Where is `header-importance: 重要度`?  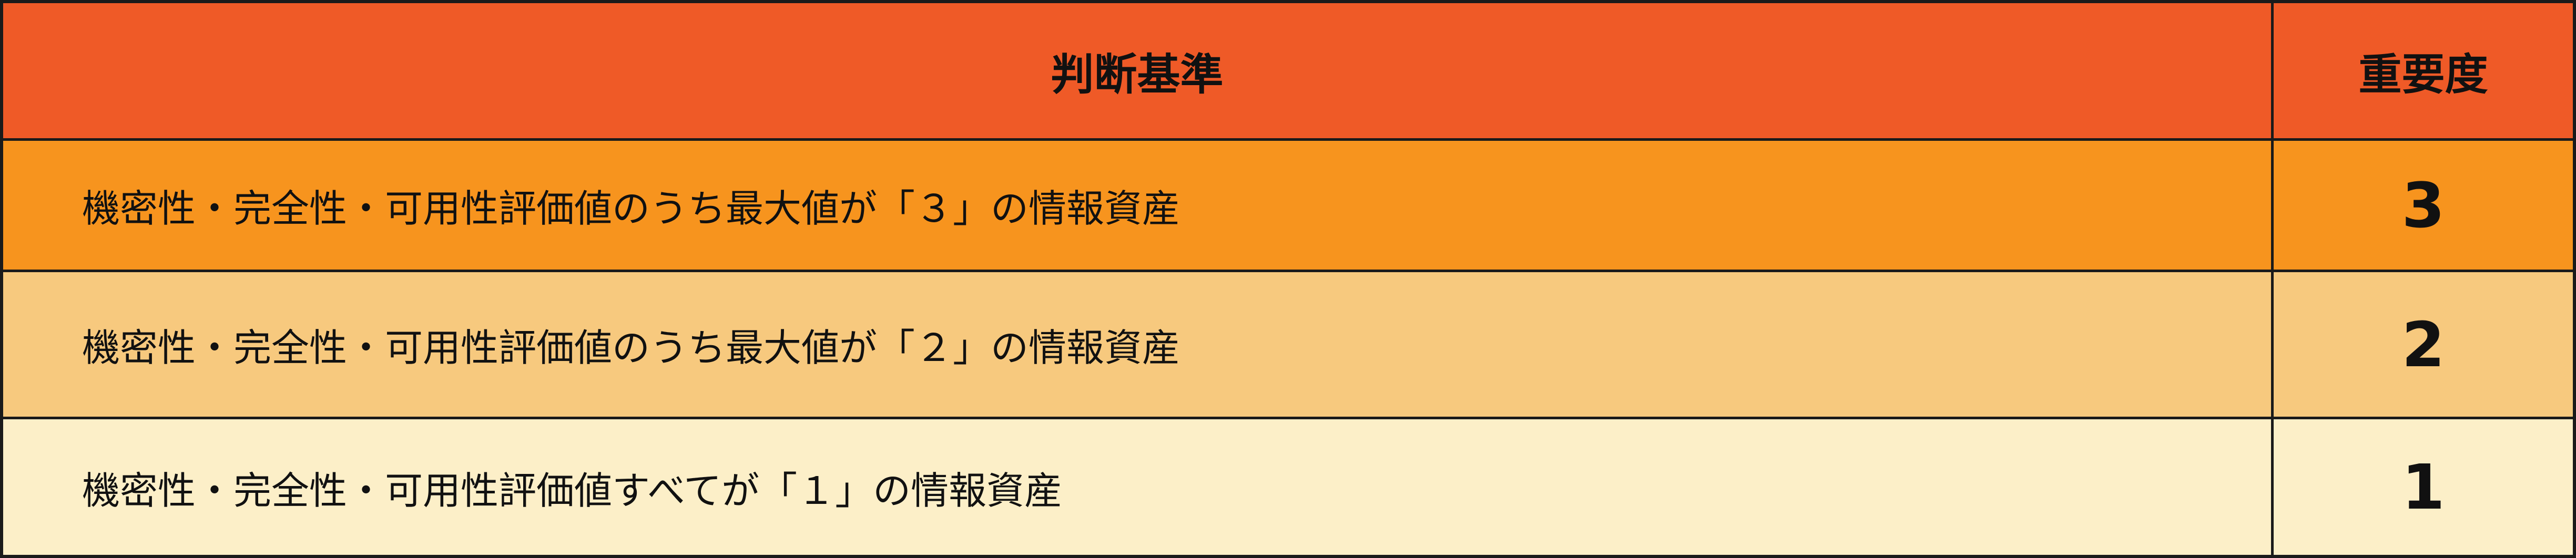 header-importance: 重要度 is located at coordinates (2423, 72).